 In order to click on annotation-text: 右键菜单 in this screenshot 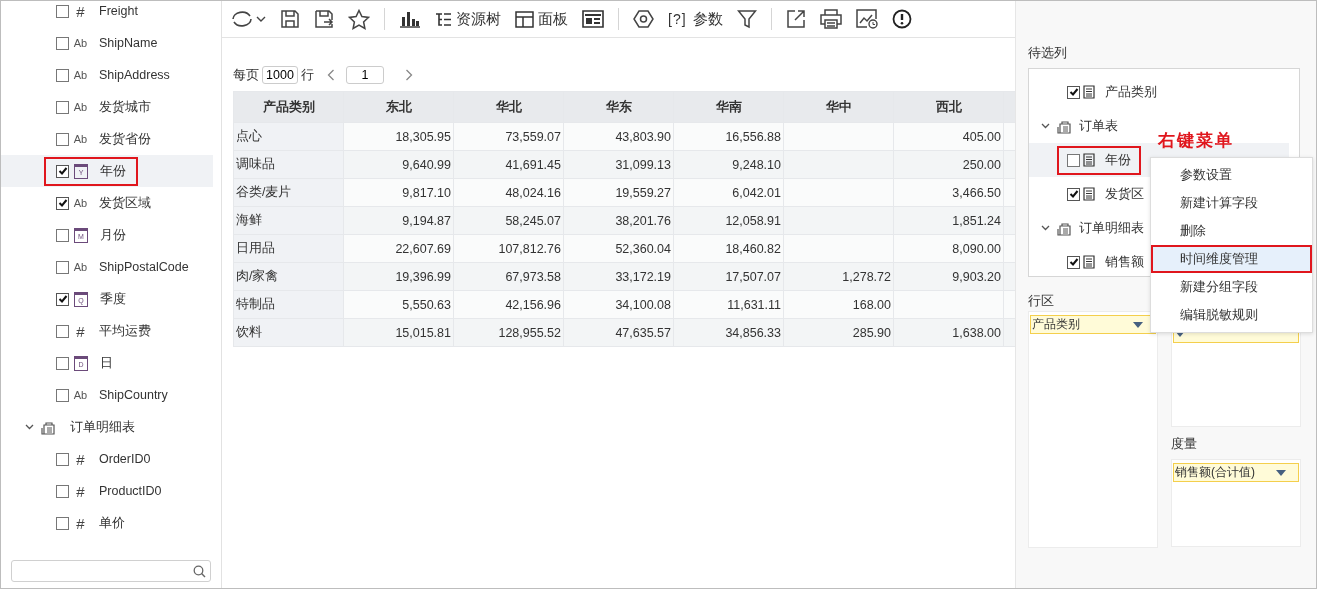, I will do `click(1196, 141)`.